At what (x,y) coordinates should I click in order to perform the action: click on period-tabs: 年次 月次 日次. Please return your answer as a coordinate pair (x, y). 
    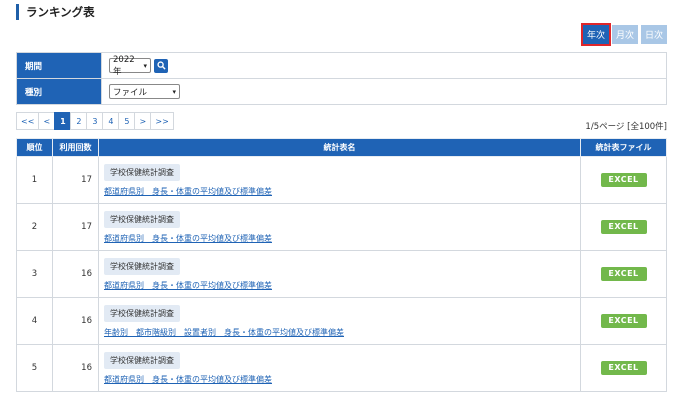
    Looking at the image, I should click on (624, 34).